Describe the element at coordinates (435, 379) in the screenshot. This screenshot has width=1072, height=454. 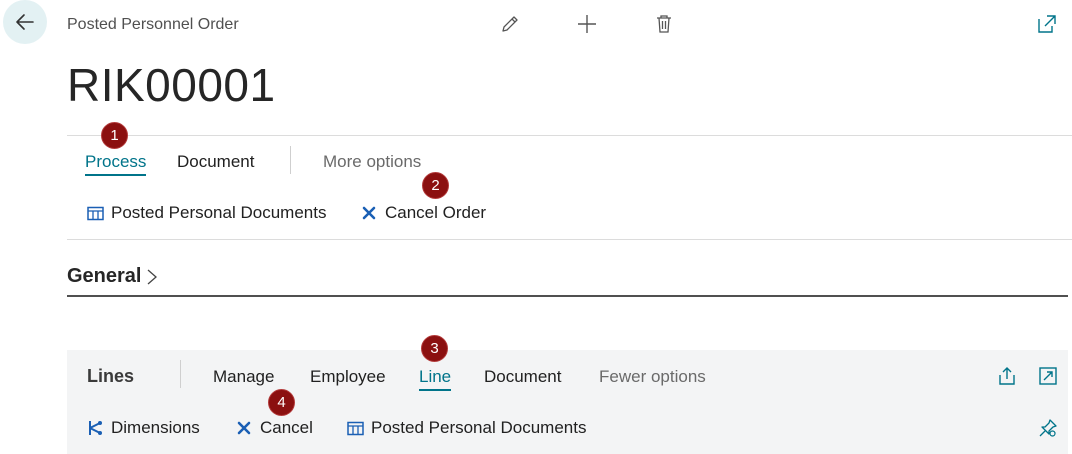
I see `lines-tab-line: Line` at that location.